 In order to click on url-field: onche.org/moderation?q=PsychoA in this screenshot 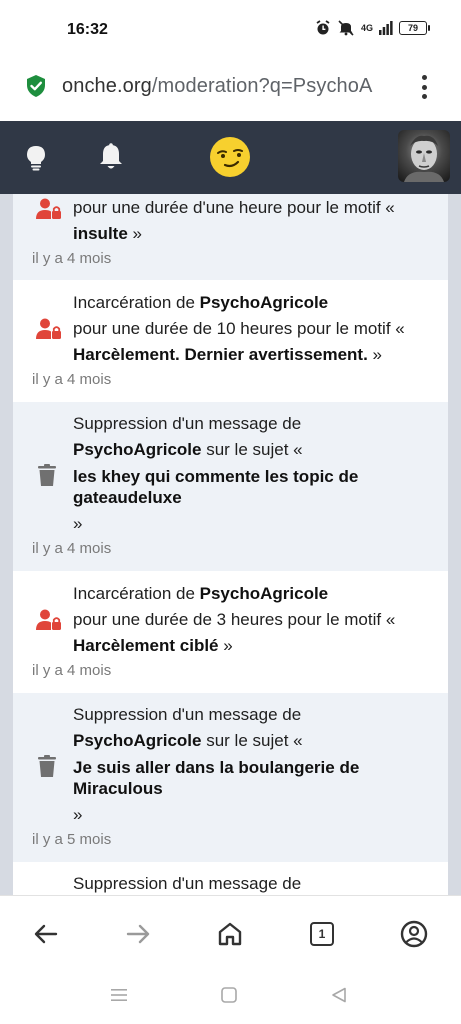, I will do `click(232, 86)`.